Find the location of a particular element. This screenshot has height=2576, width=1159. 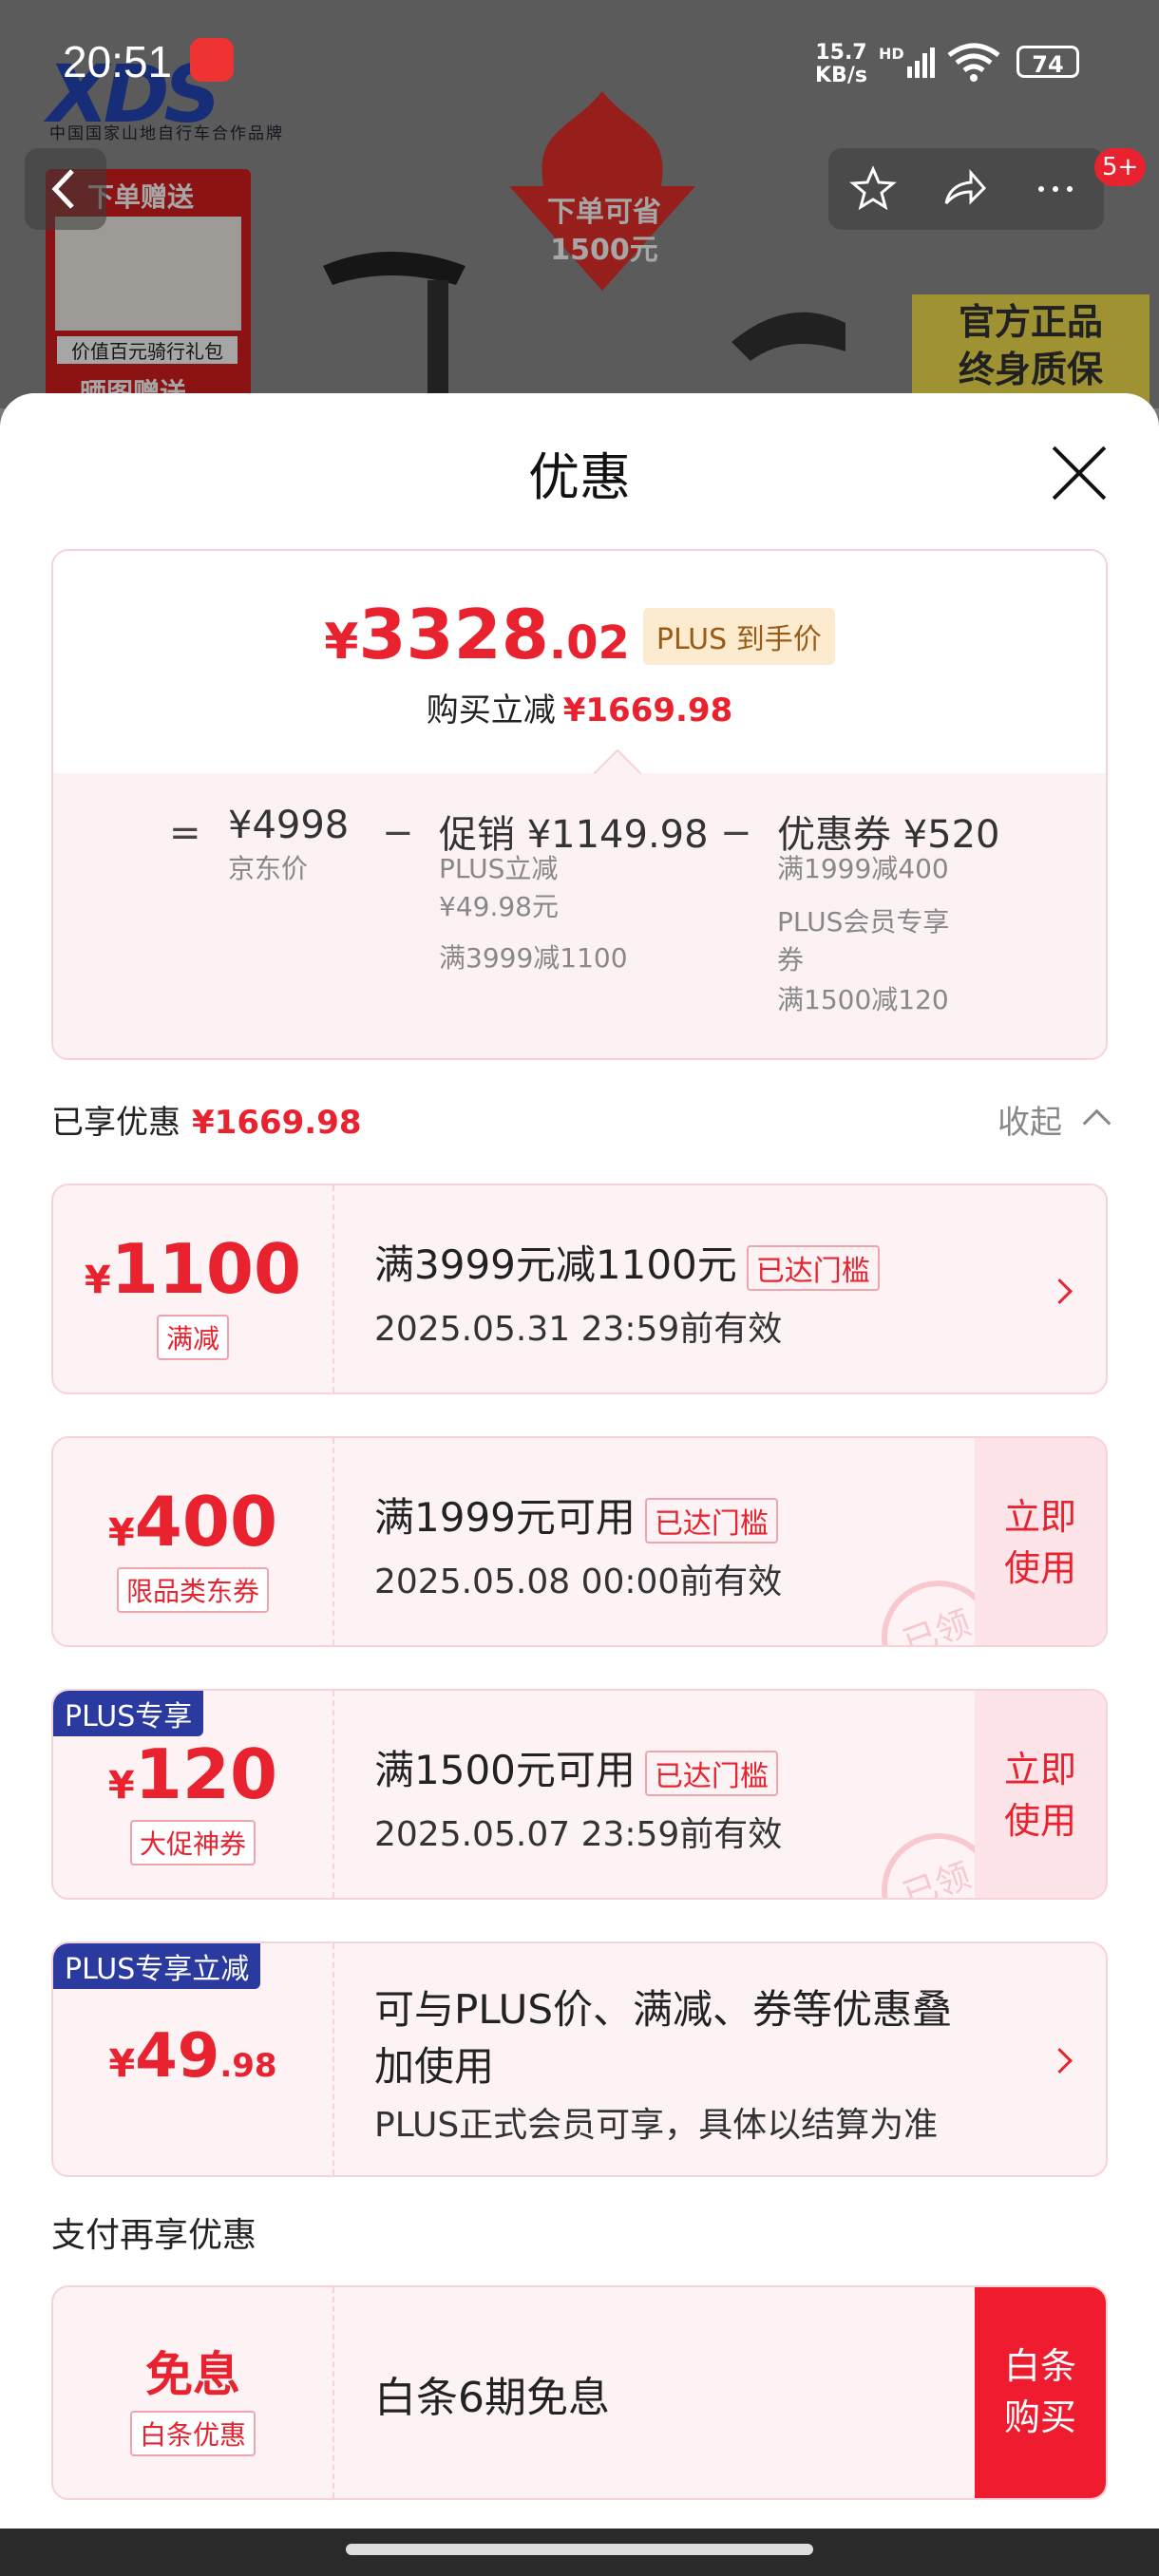

app-notification-icon is located at coordinates (212, 60).